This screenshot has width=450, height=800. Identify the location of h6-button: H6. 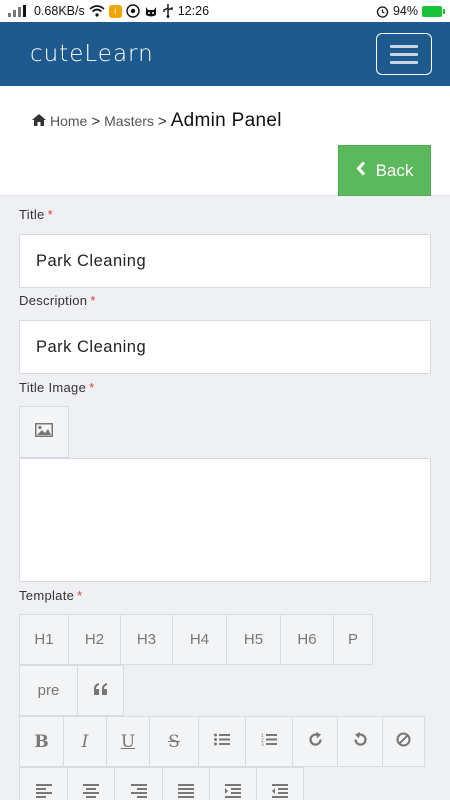
(307, 639).